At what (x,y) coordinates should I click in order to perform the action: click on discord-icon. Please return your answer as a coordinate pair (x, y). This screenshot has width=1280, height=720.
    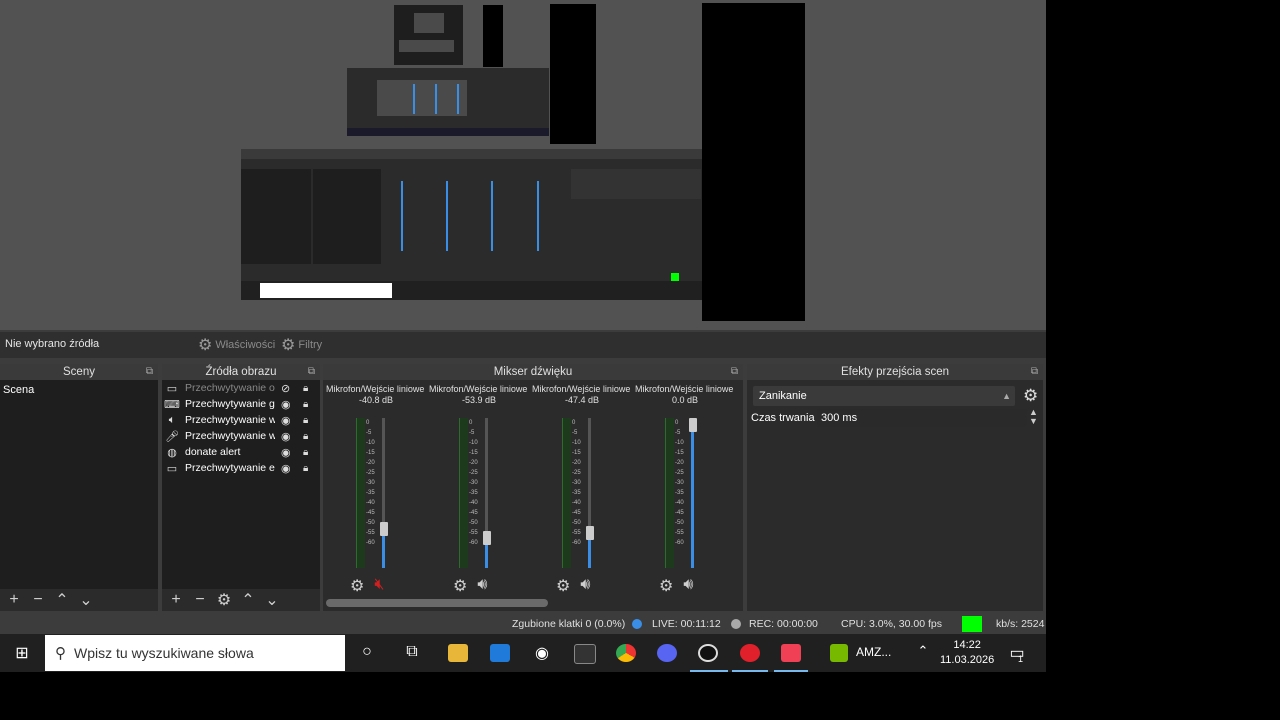
    Looking at the image, I should click on (667, 653).